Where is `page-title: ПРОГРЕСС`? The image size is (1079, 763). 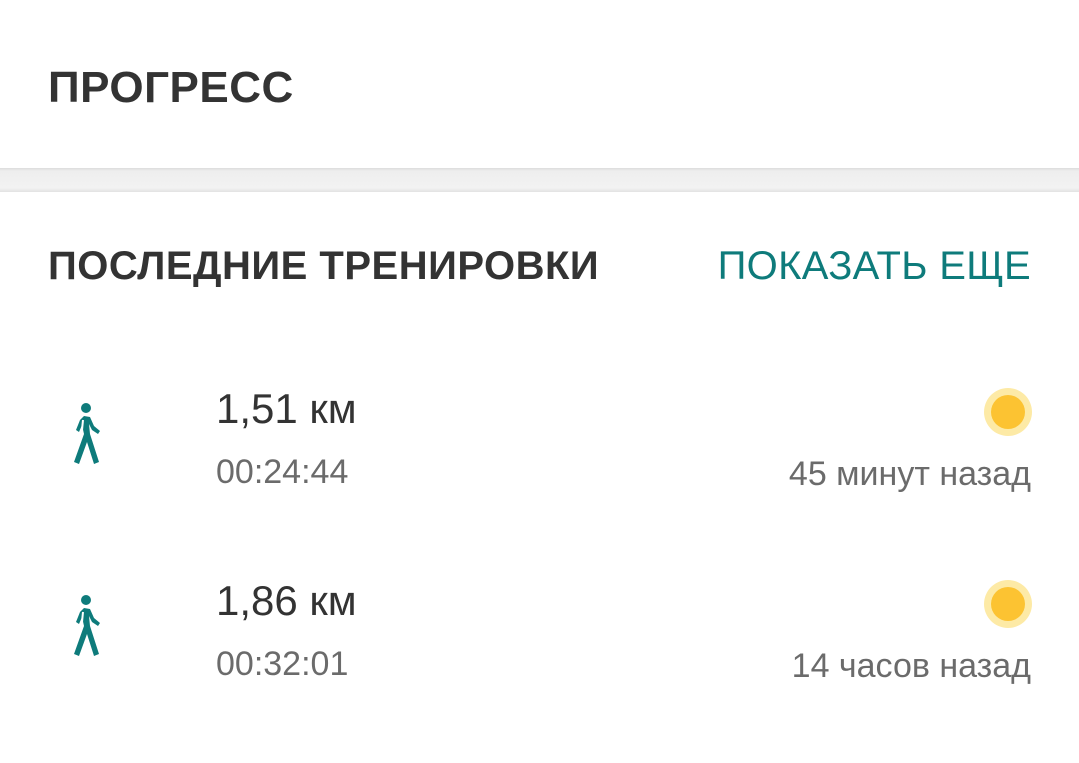 page-title: ПРОГРЕСС is located at coordinates (171, 87).